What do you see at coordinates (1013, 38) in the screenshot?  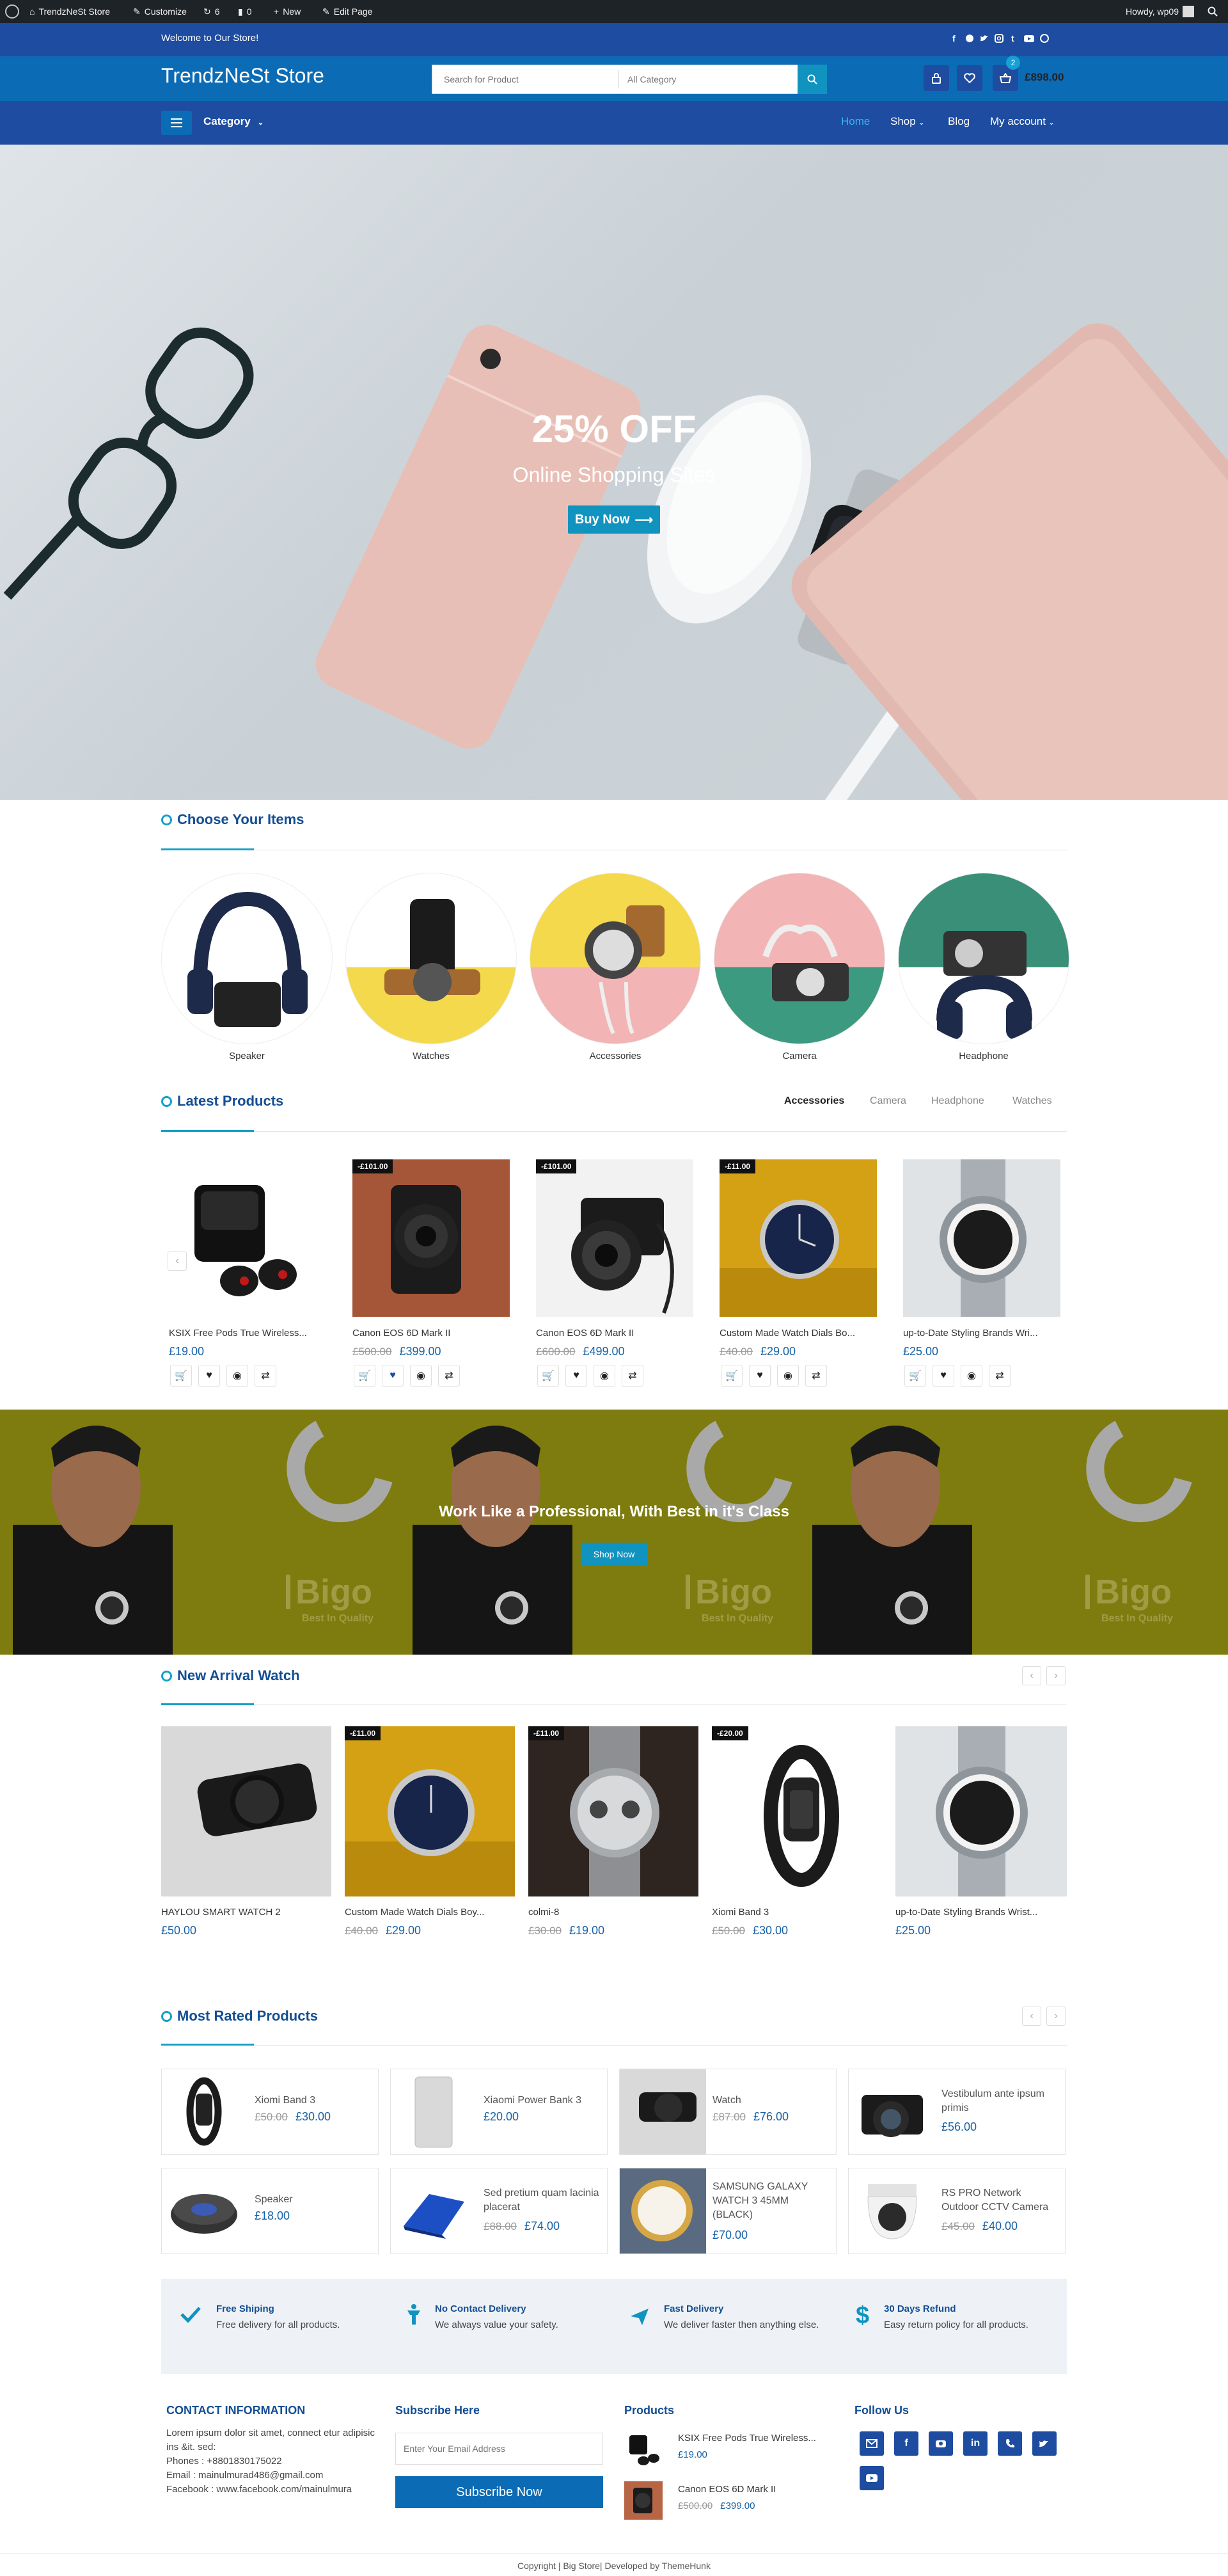 I see `tumblr-icon: t` at bounding box center [1013, 38].